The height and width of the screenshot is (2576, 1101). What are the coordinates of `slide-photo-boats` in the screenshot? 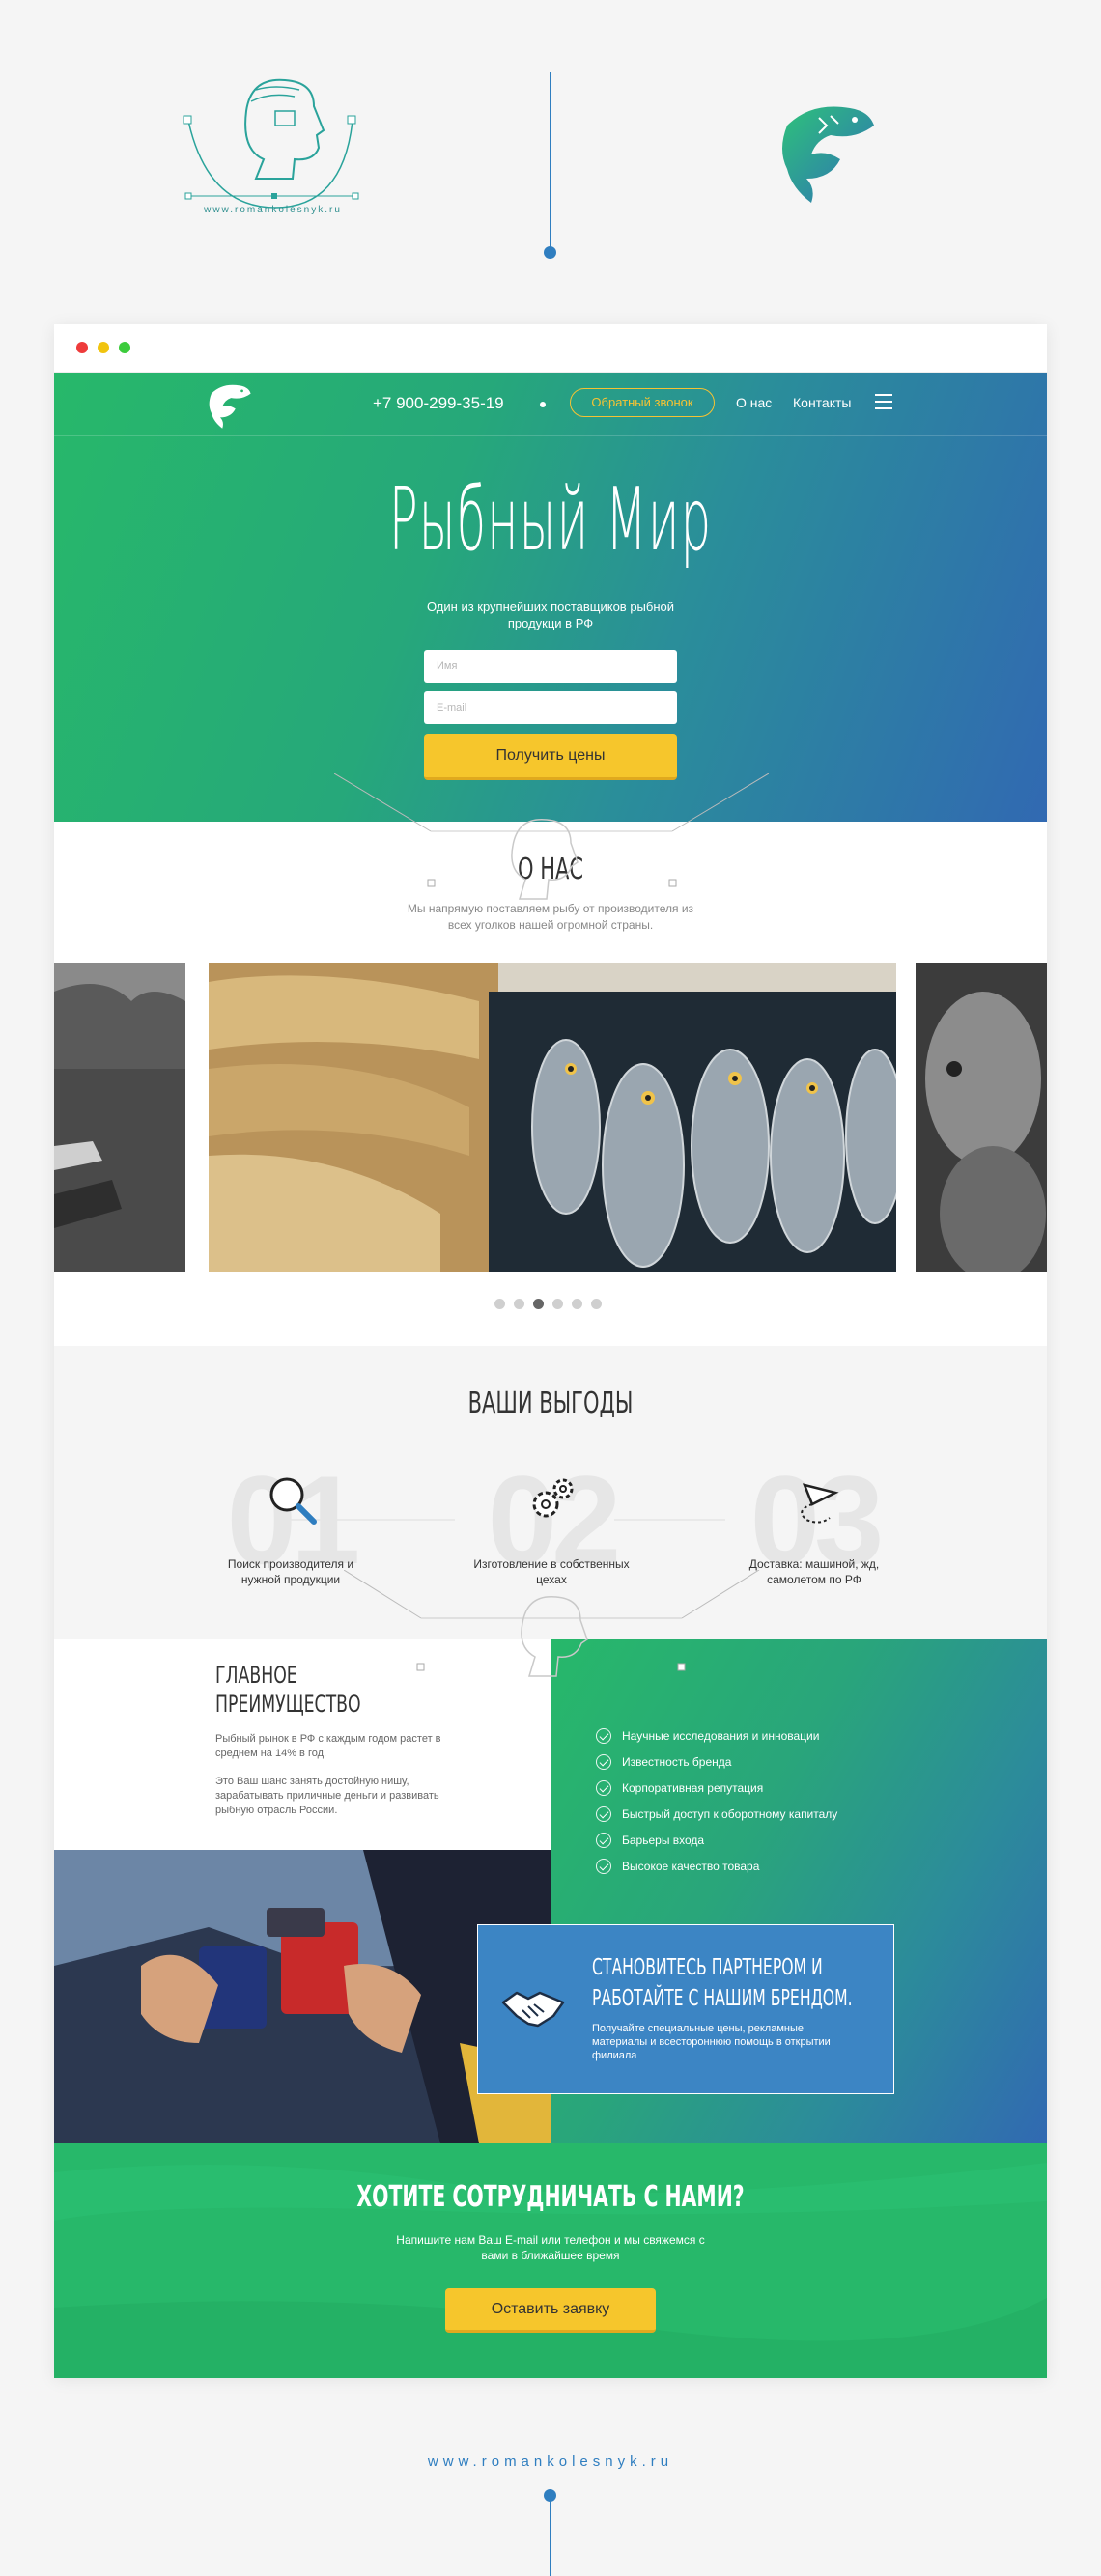 It's located at (119, 1118).